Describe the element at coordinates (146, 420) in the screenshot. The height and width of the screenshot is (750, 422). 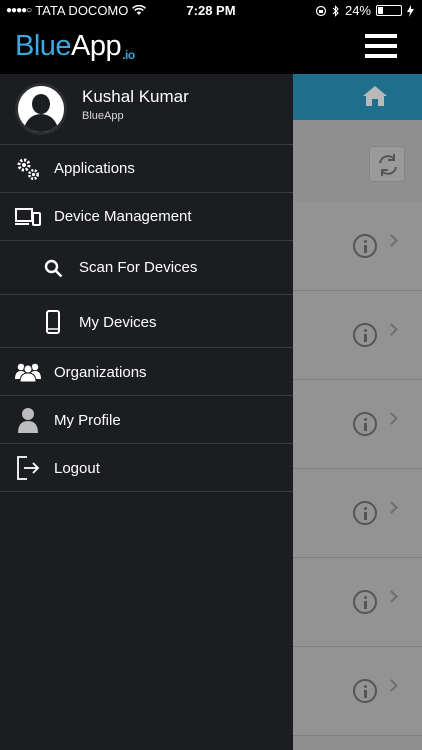
I see `menu-item-my-profile: My Profile` at that location.